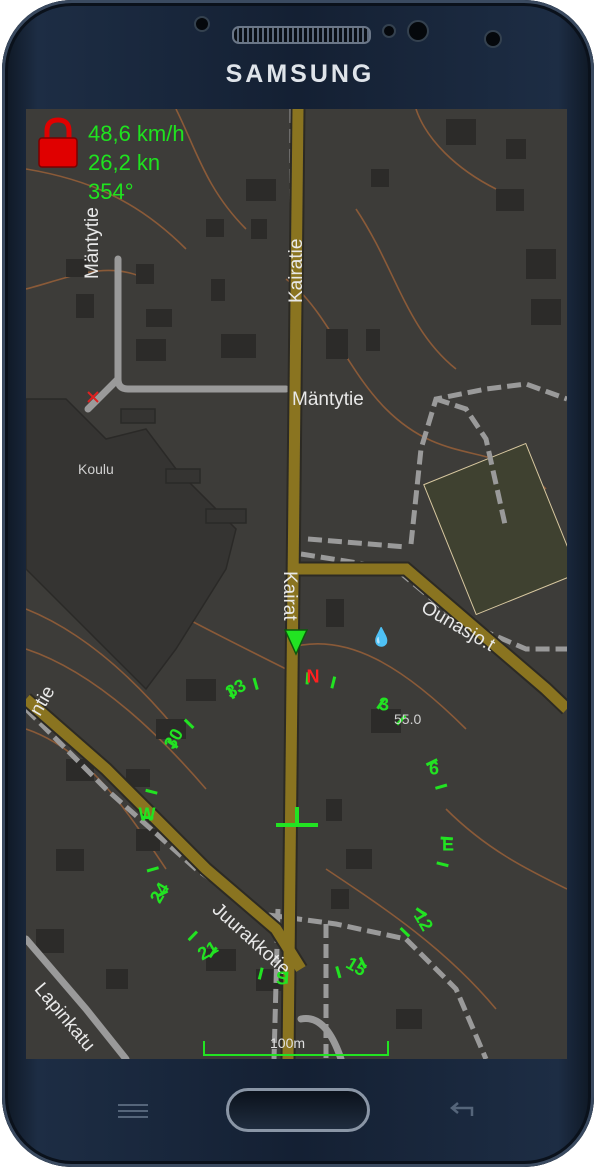  What do you see at coordinates (282, 978) in the screenshot?
I see `compass-south-label: S` at bounding box center [282, 978].